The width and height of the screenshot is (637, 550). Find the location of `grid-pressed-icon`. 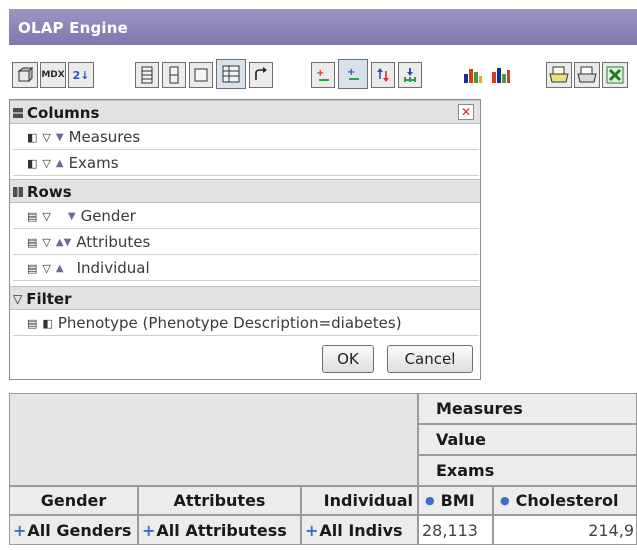

grid-pressed-icon is located at coordinates (231, 74).